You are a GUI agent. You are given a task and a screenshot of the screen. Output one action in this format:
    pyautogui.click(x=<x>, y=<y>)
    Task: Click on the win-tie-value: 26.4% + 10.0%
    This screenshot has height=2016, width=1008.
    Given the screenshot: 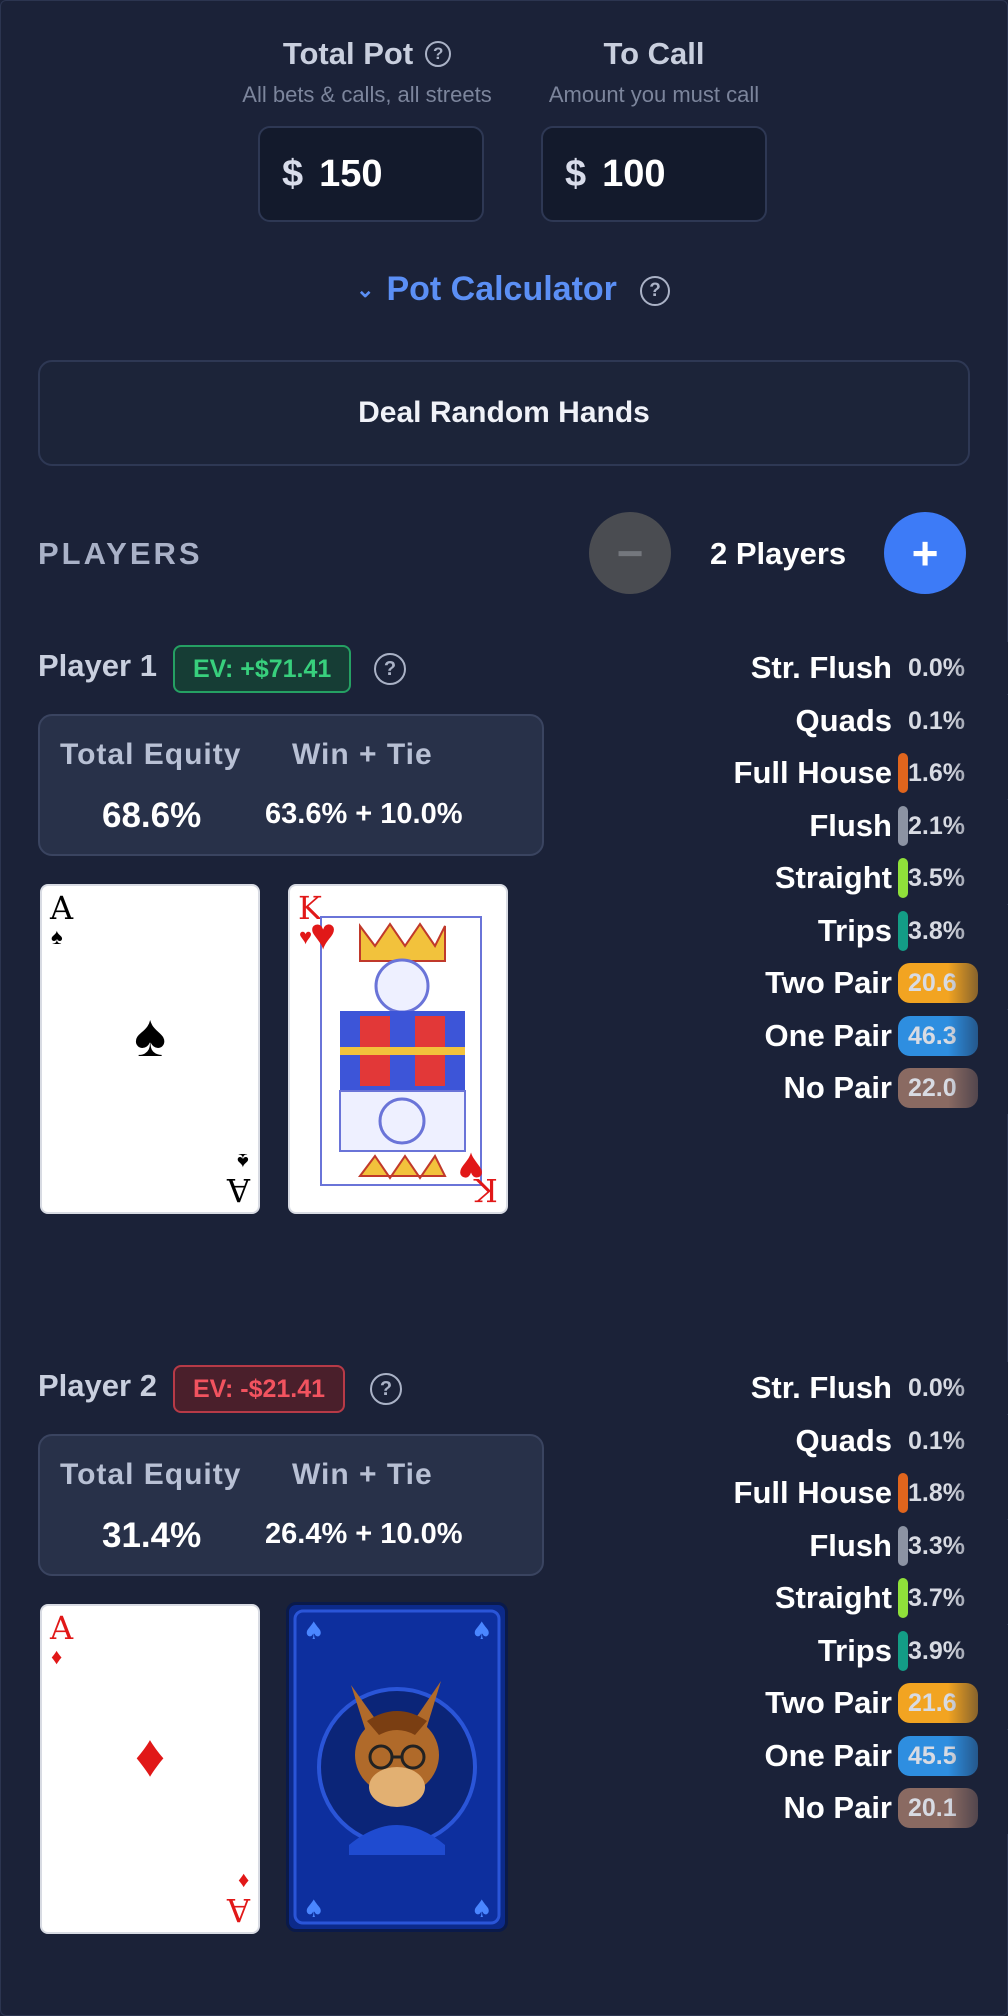 What is the action you would take?
    pyautogui.click(x=364, y=1534)
    